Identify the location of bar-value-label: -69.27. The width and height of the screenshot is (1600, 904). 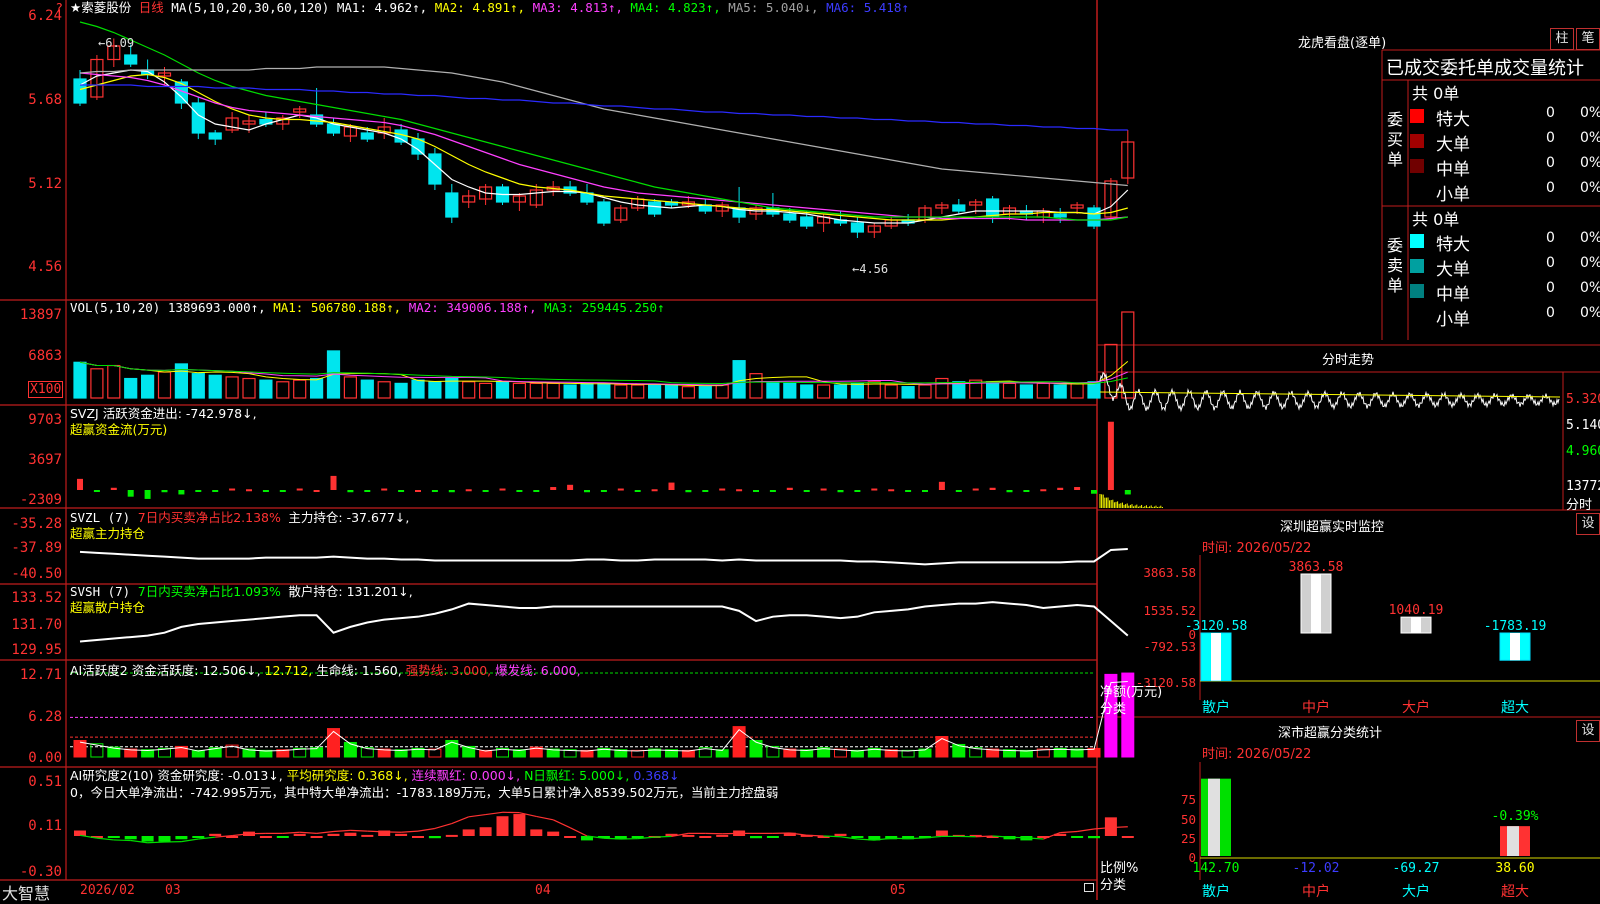
(1416, 868).